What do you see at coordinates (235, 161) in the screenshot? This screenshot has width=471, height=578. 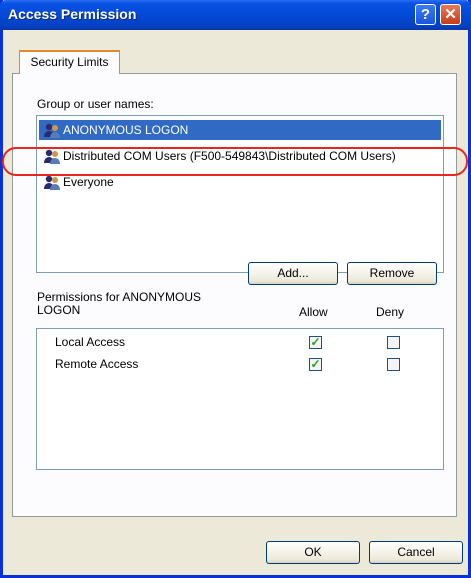 I see `annotation-highlight-oval` at bounding box center [235, 161].